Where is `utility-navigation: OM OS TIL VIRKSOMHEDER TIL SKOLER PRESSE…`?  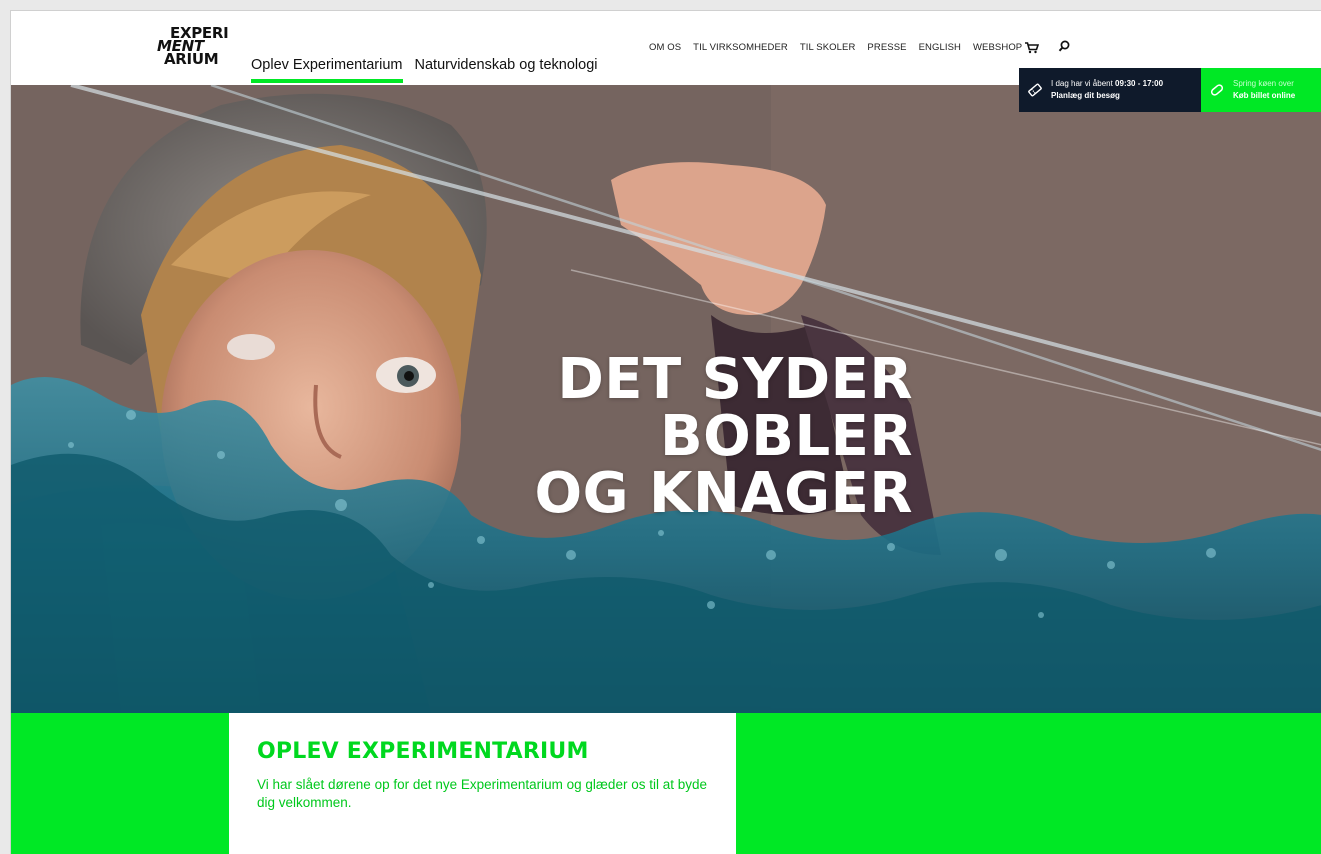 utility-navigation: OM OS TIL VIRKSOMHEDER TIL SKOLER PRESSE… is located at coordinates (860, 47).